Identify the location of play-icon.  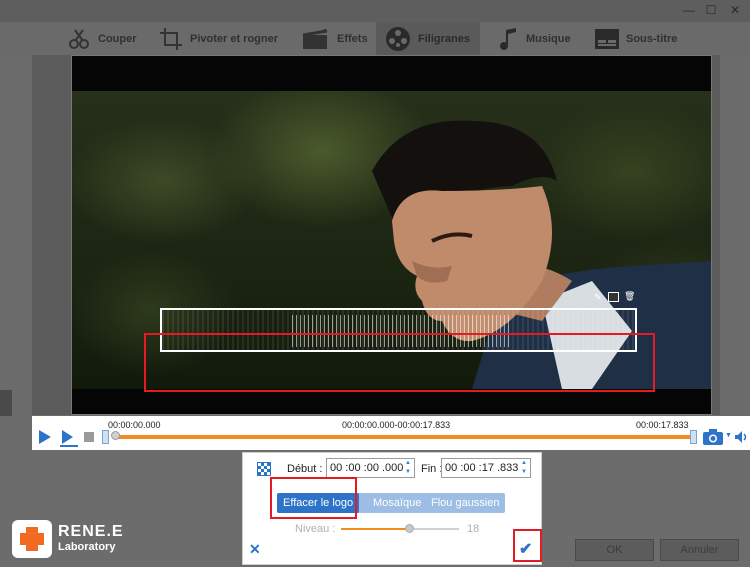
(45, 437).